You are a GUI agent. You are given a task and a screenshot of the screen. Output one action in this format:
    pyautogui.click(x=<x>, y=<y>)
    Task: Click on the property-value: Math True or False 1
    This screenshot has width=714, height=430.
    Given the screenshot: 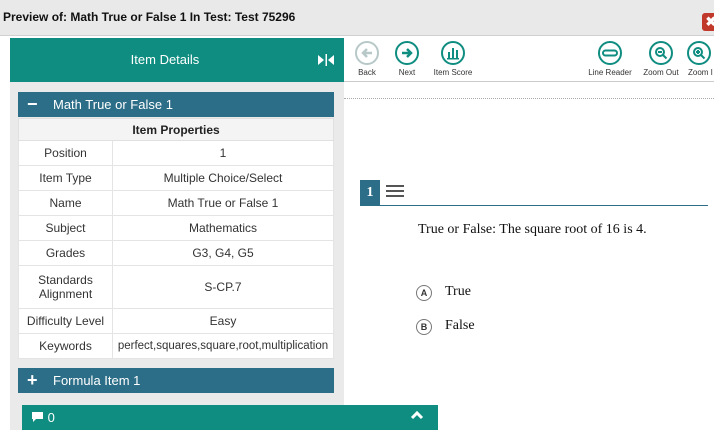 What is the action you would take?
    pyautogui.click(x=223, y=203)
    